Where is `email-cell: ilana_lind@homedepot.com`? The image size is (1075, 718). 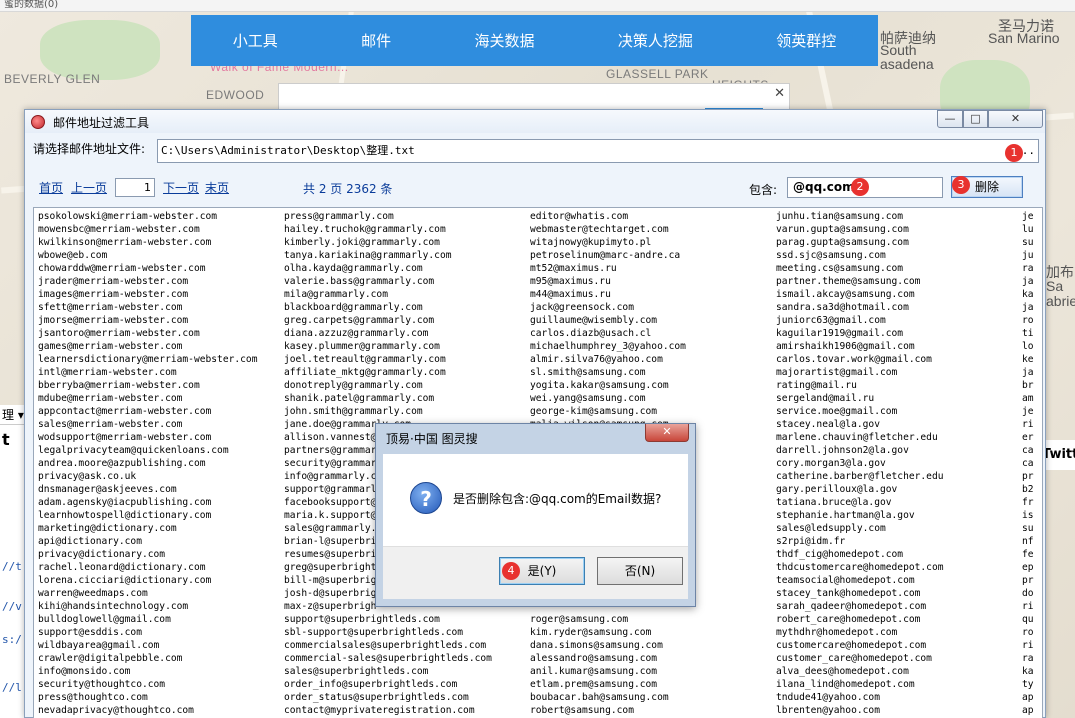 email-cell: ilana_lind@homedepot.com is located at coordinates (860, 684).